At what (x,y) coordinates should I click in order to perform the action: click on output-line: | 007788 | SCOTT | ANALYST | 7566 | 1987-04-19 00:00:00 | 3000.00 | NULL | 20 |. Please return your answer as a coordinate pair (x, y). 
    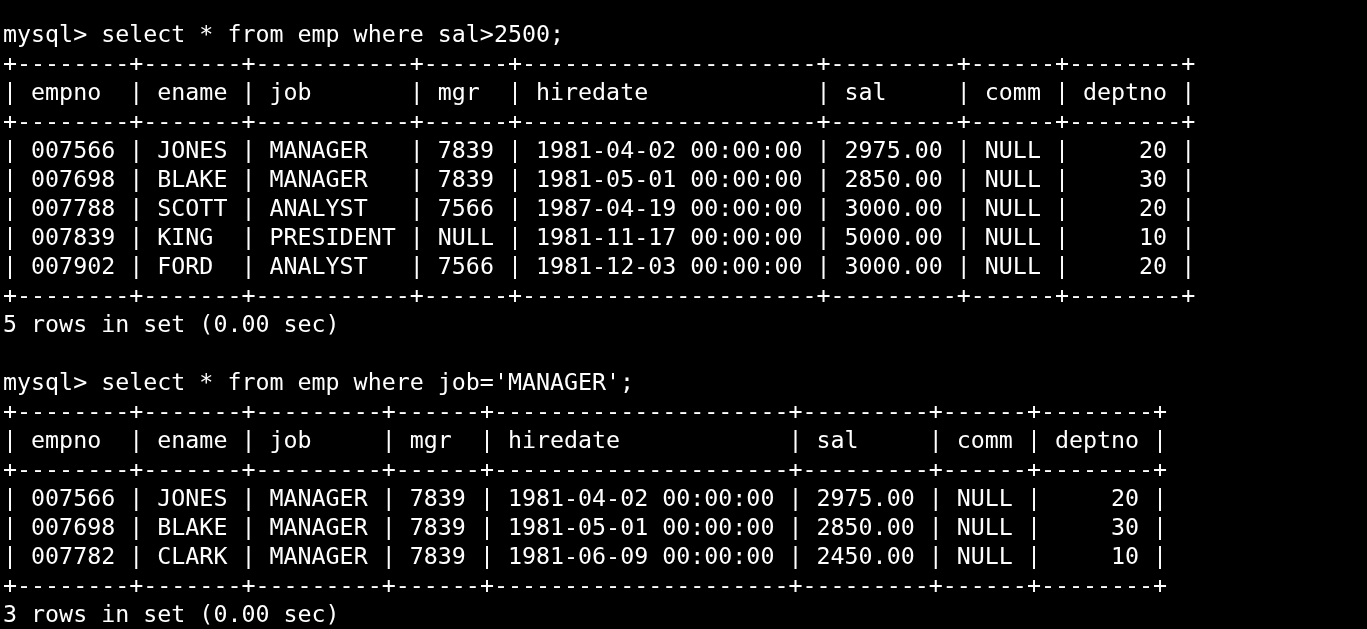
    Looking at the image, I should click on (599, 207).